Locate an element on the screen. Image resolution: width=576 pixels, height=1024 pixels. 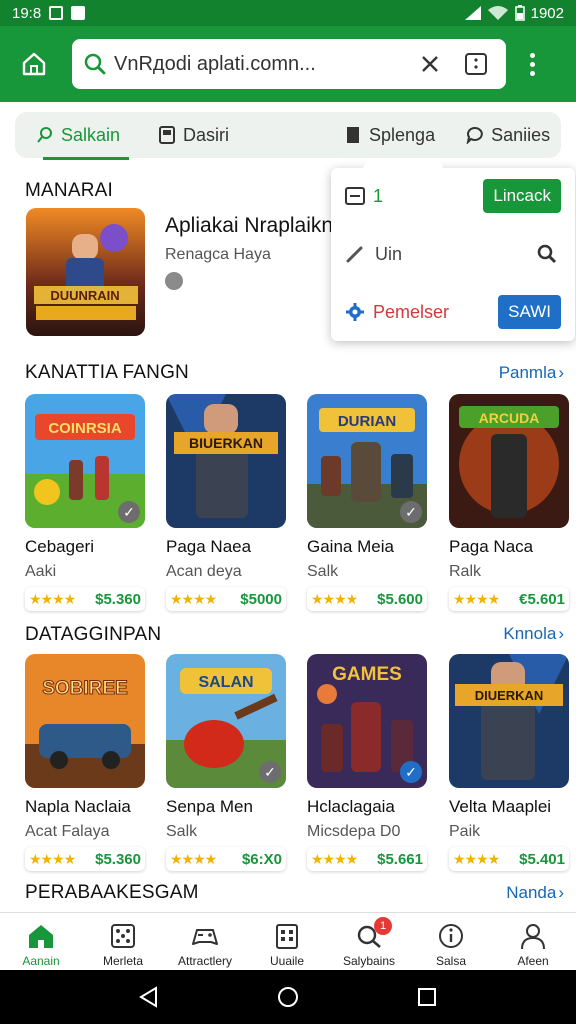
nav-uuaile: Uuaile is located at coordinates (287, 942).